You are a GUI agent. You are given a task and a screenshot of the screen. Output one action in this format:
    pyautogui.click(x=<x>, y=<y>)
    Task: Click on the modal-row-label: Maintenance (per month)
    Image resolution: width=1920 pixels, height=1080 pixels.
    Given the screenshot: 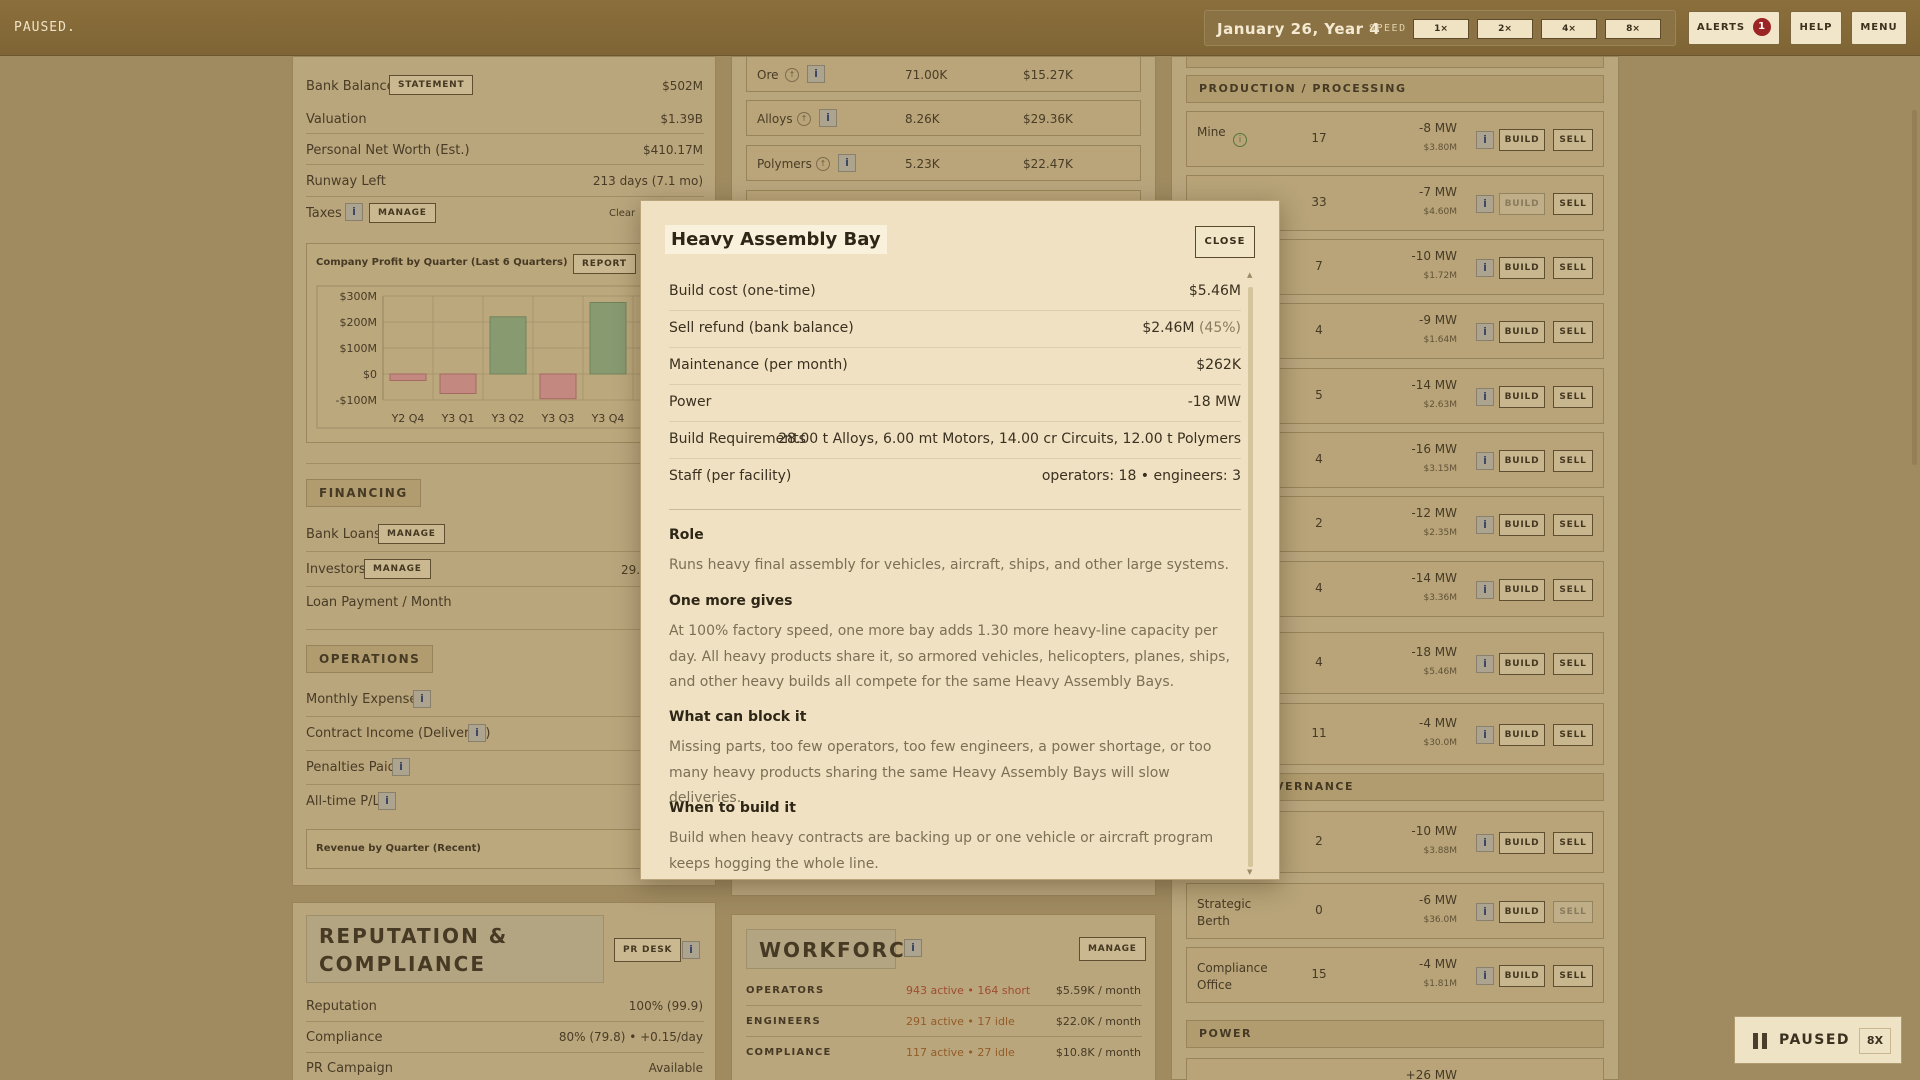 What is the action you would take?
    pyautogui.click(x=758, y=365)
    